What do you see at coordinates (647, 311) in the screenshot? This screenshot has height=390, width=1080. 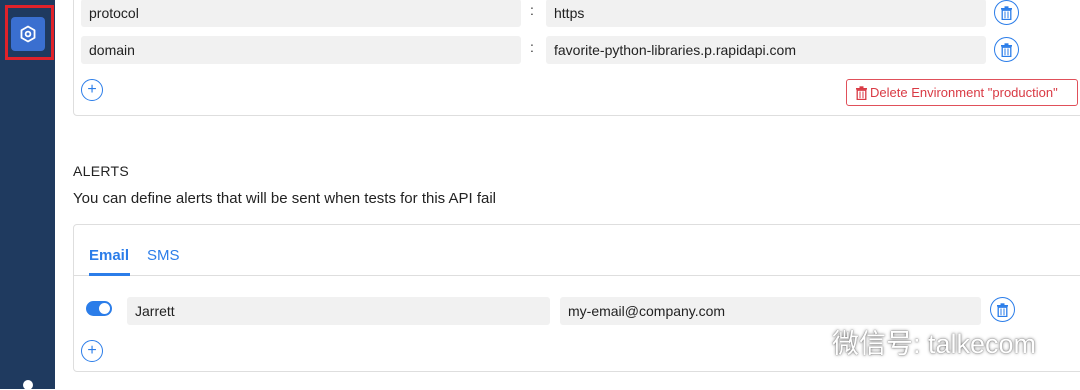 I see `alert-email-text: my-email@company.com` at bounding box center [647, 311].